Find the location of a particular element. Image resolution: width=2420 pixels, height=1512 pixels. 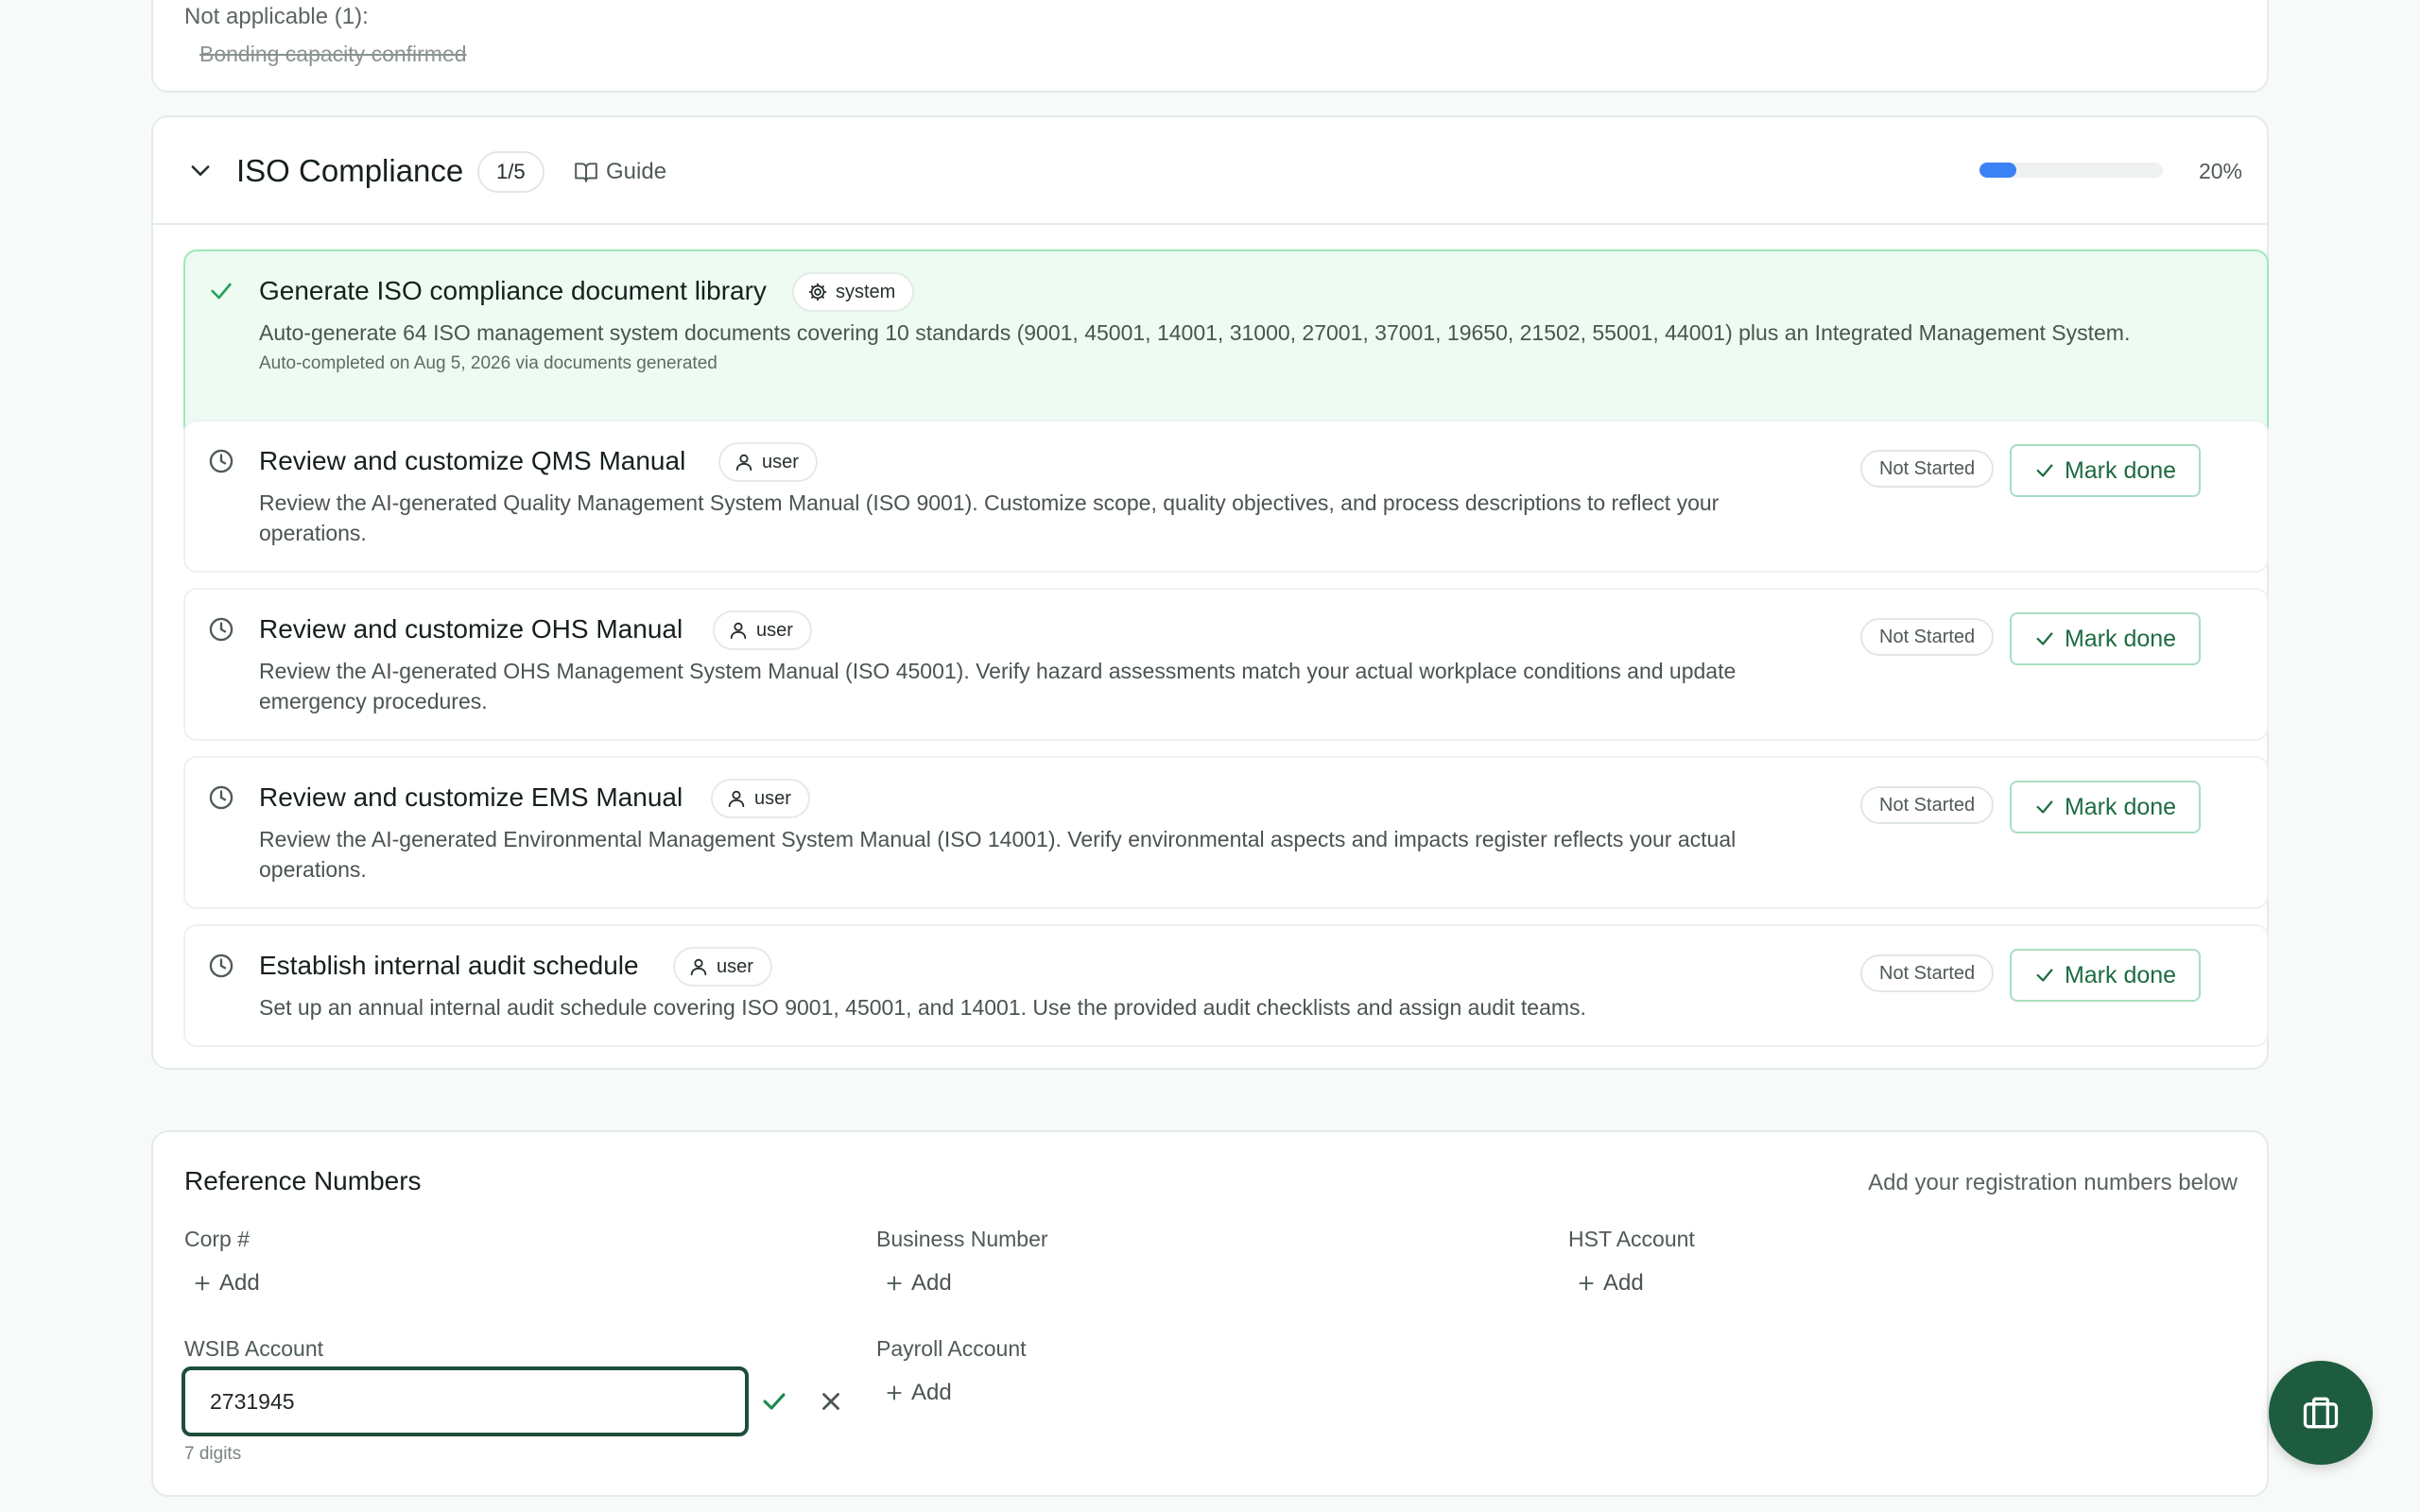

gear-icon is located at coordinates (817, 292).